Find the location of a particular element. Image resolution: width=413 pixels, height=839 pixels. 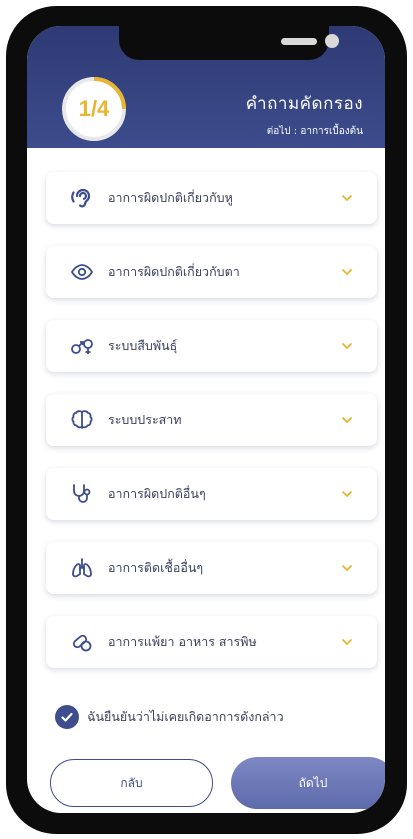

progress-label: 1/4 is located at coordinates (94, 108).